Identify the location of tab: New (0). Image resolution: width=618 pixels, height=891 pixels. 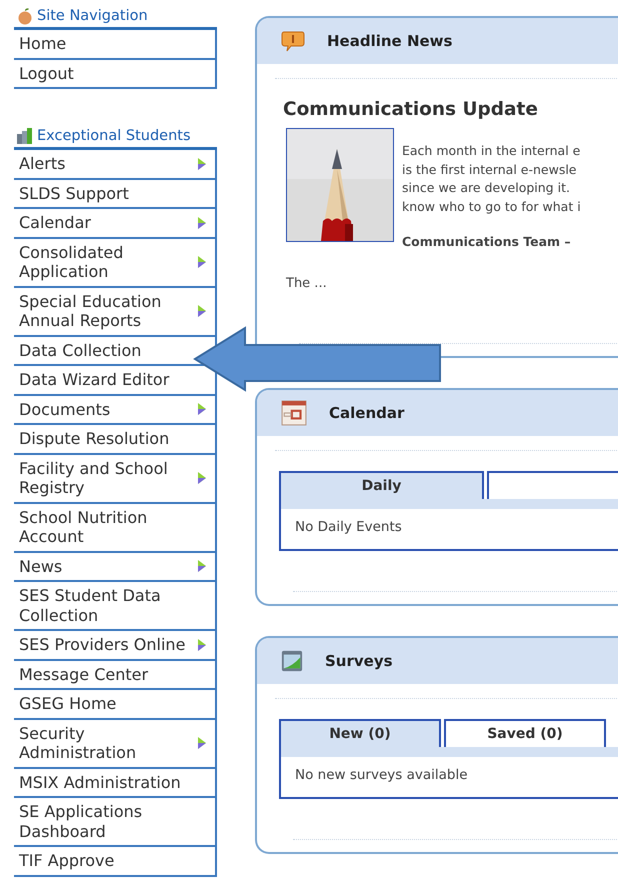
(360, 732).